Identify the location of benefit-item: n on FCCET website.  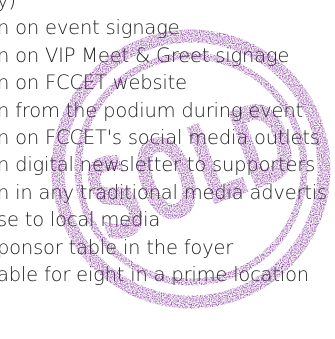
(93, 83).